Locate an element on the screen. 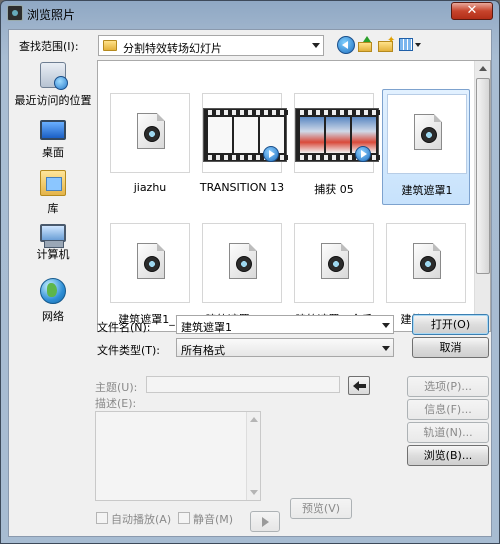  filetype-value: 所有格式 is located at coordinates (203, 350).